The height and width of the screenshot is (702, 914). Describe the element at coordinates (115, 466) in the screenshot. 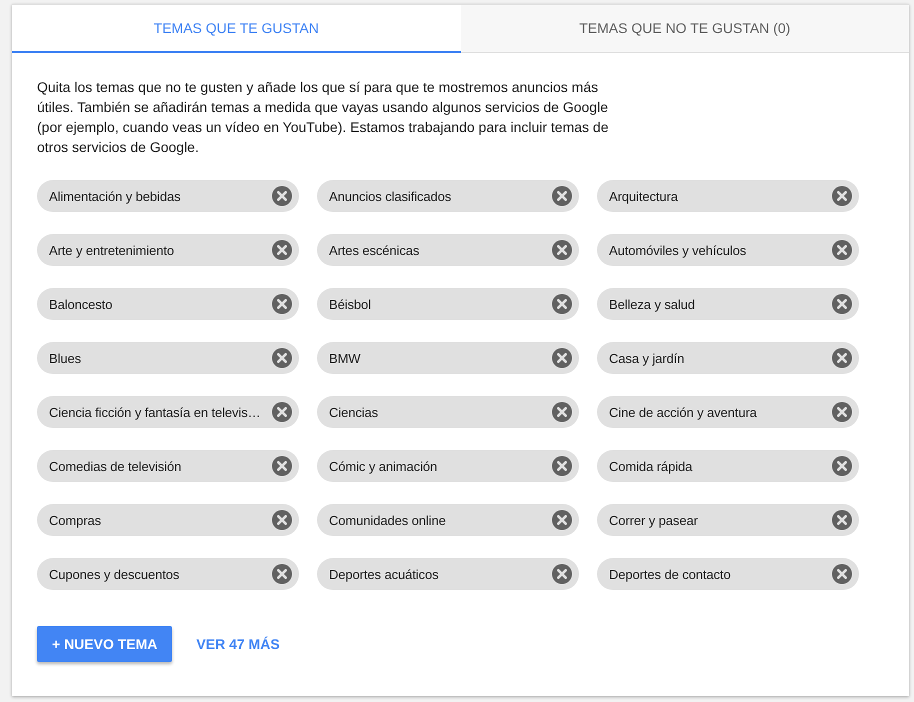

I see `topic-label: Comedias de televisión` at that location.